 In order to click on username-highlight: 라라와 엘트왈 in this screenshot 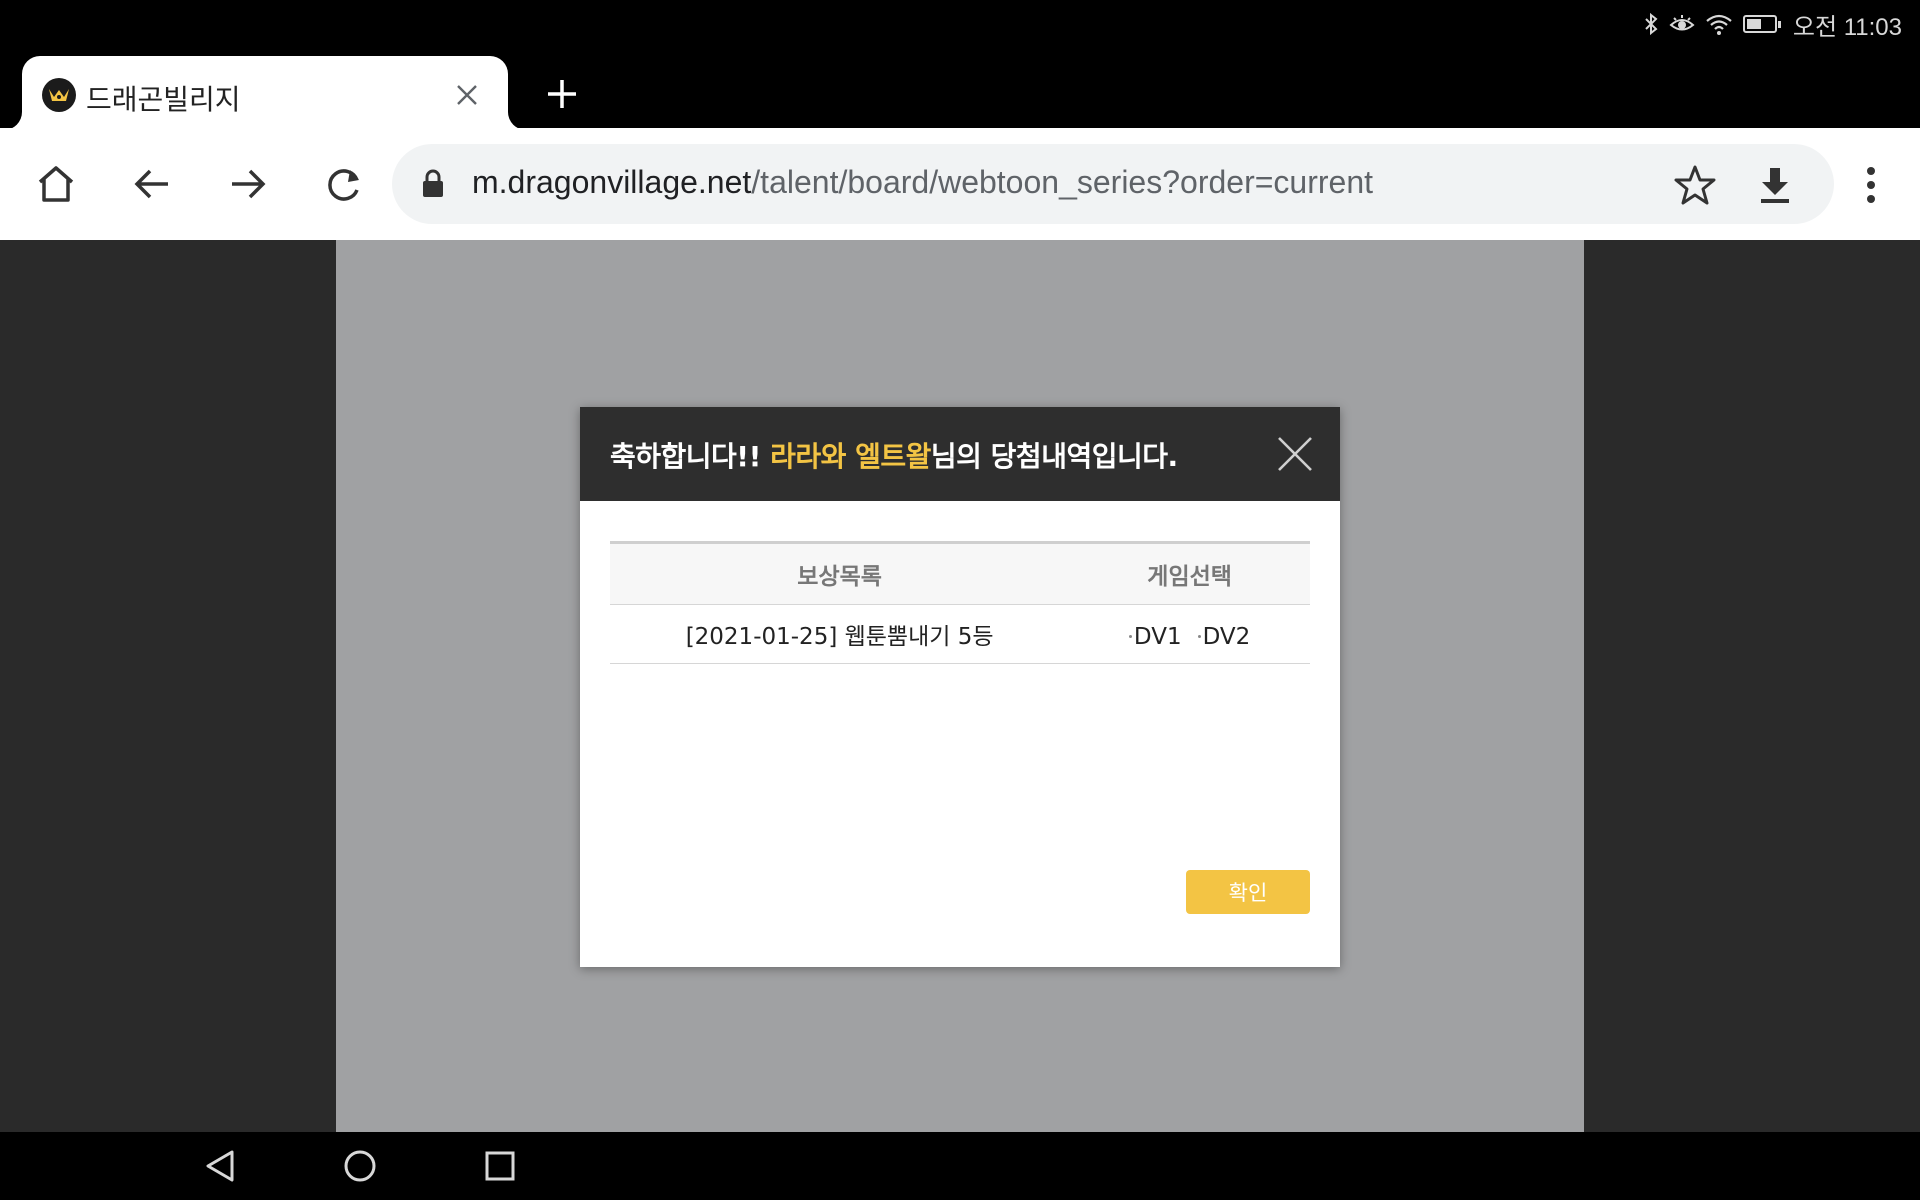, I will do `click(850, 456)`.